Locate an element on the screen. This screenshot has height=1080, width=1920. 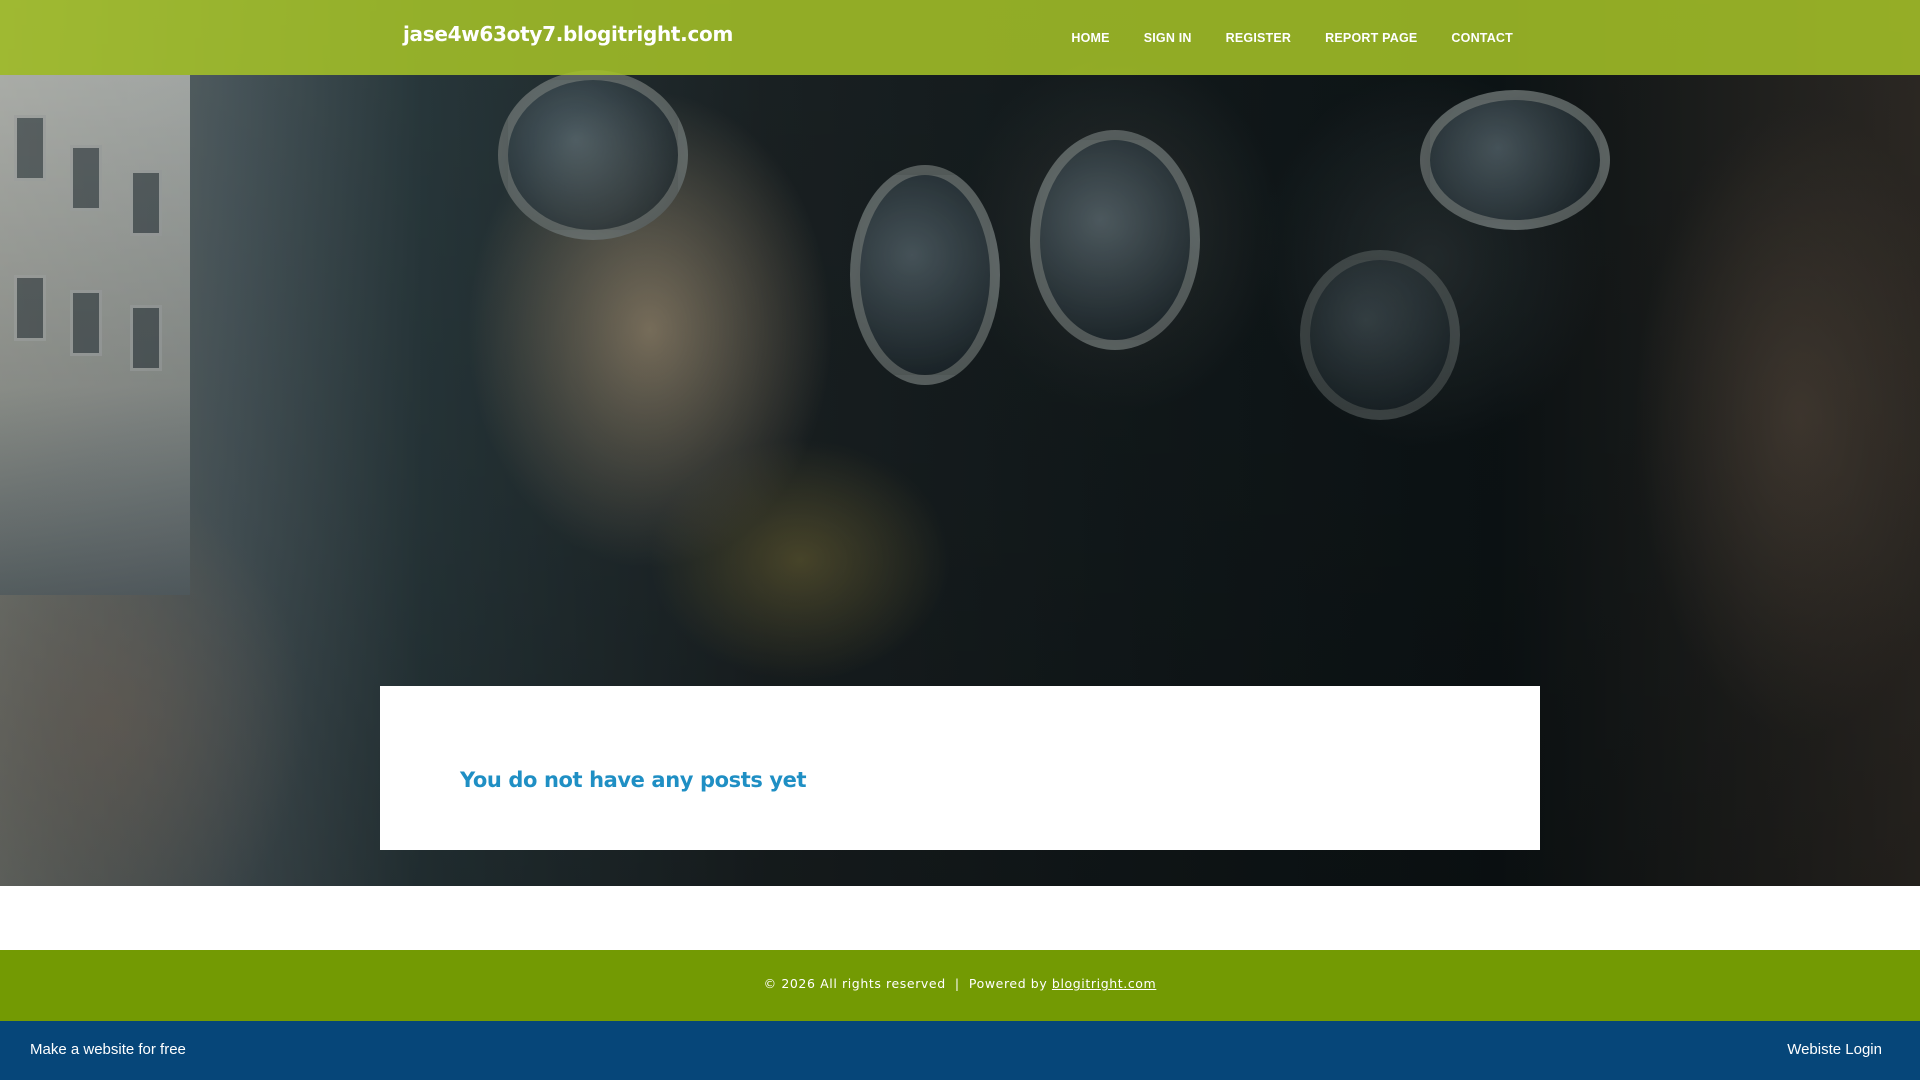
make-website-link: Make a website for free is located at coordinates (108, 1049).